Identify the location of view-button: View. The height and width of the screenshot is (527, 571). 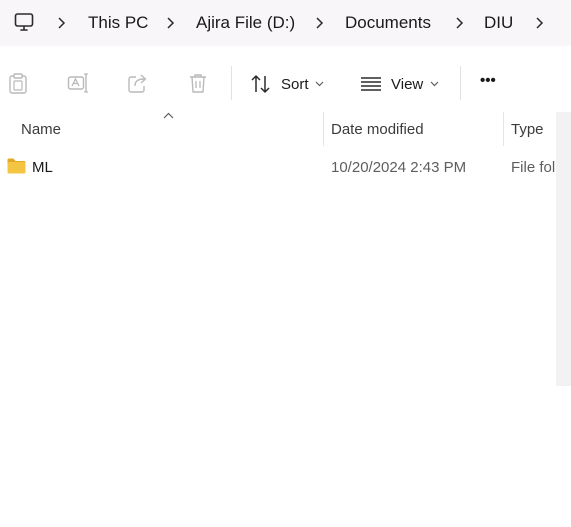
(407, 85).